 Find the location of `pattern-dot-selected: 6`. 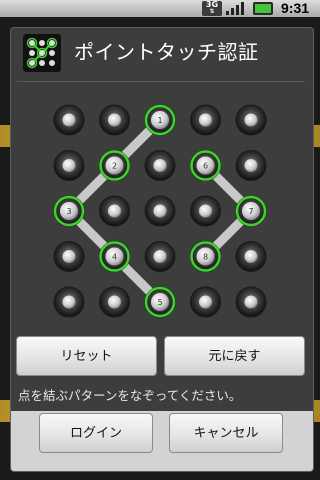

pattern-dot-selected: 6 is located at coordinates (205, 165).